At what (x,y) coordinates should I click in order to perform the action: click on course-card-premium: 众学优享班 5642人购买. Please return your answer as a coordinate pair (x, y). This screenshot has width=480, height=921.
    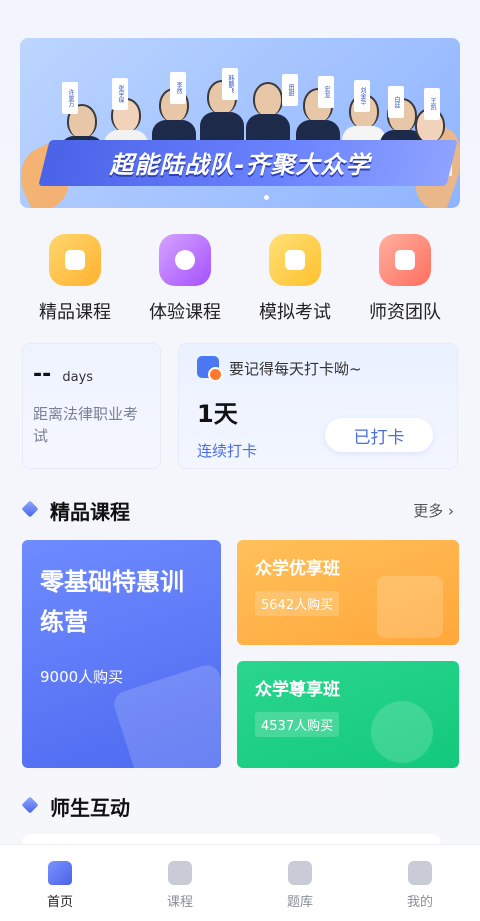
    Looking at the image, I should click on (348, 592).